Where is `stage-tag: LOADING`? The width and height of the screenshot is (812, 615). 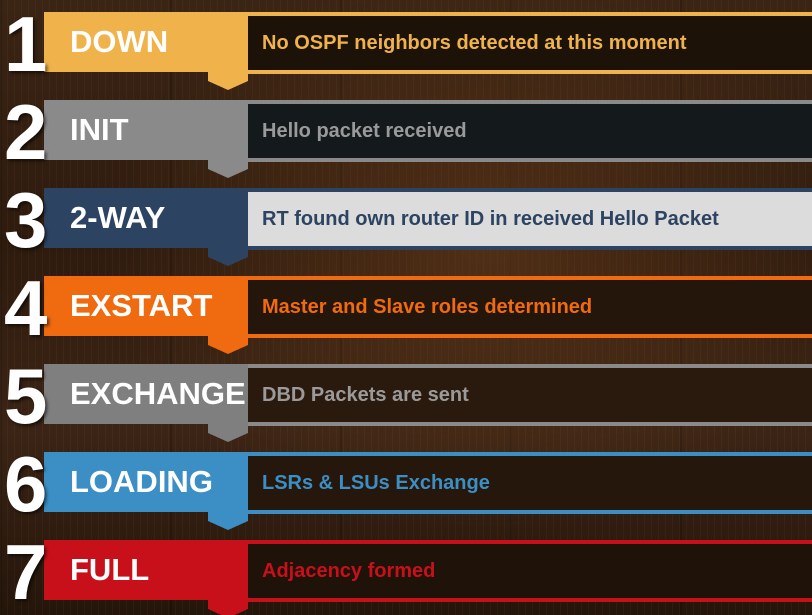 stage-tag: LOADING is located at coordinates (146, 482).